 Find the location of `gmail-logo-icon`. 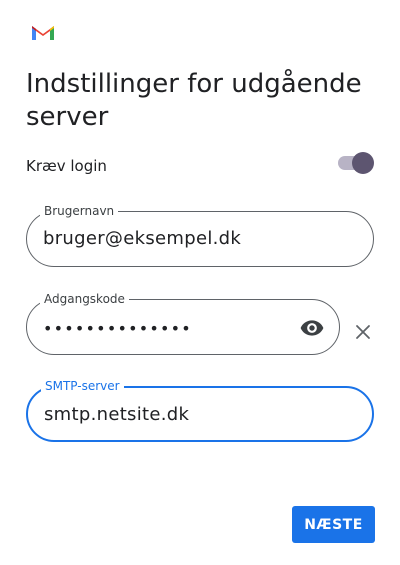

gmail-logo-icon is located at coordinates (43, 33).